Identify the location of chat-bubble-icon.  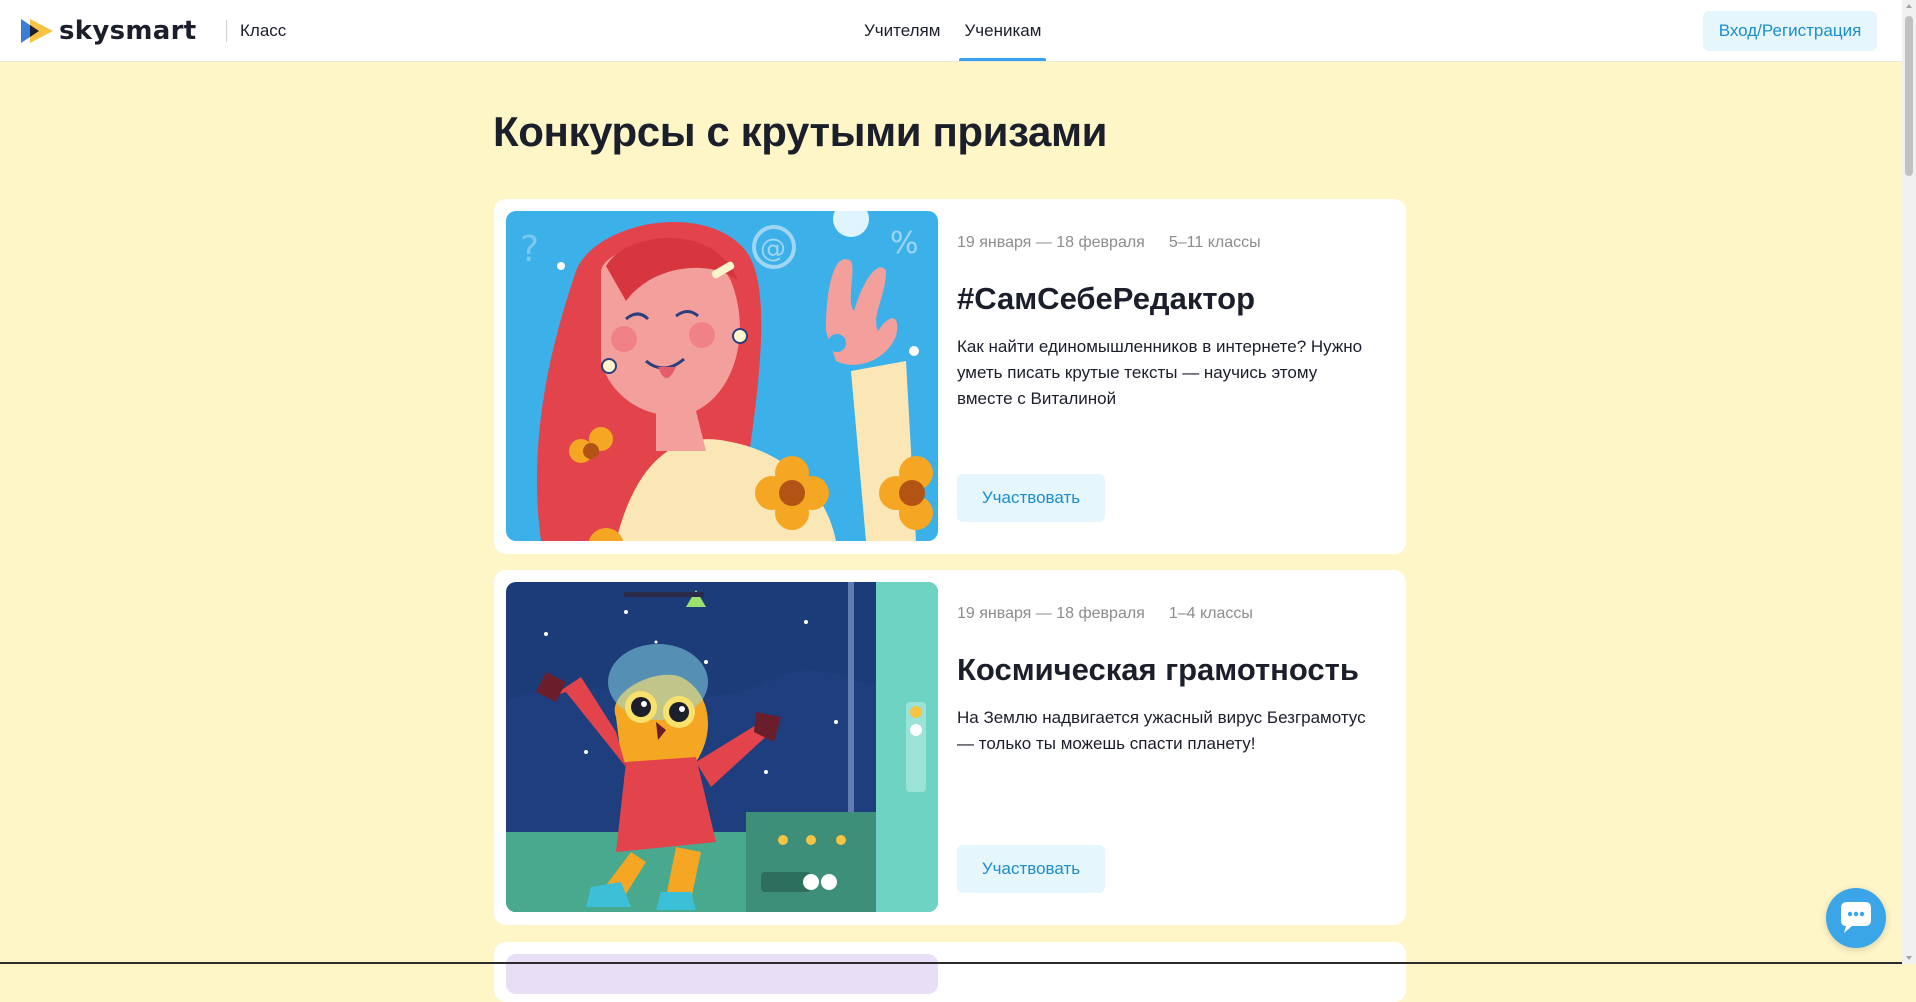
(1856, 917).